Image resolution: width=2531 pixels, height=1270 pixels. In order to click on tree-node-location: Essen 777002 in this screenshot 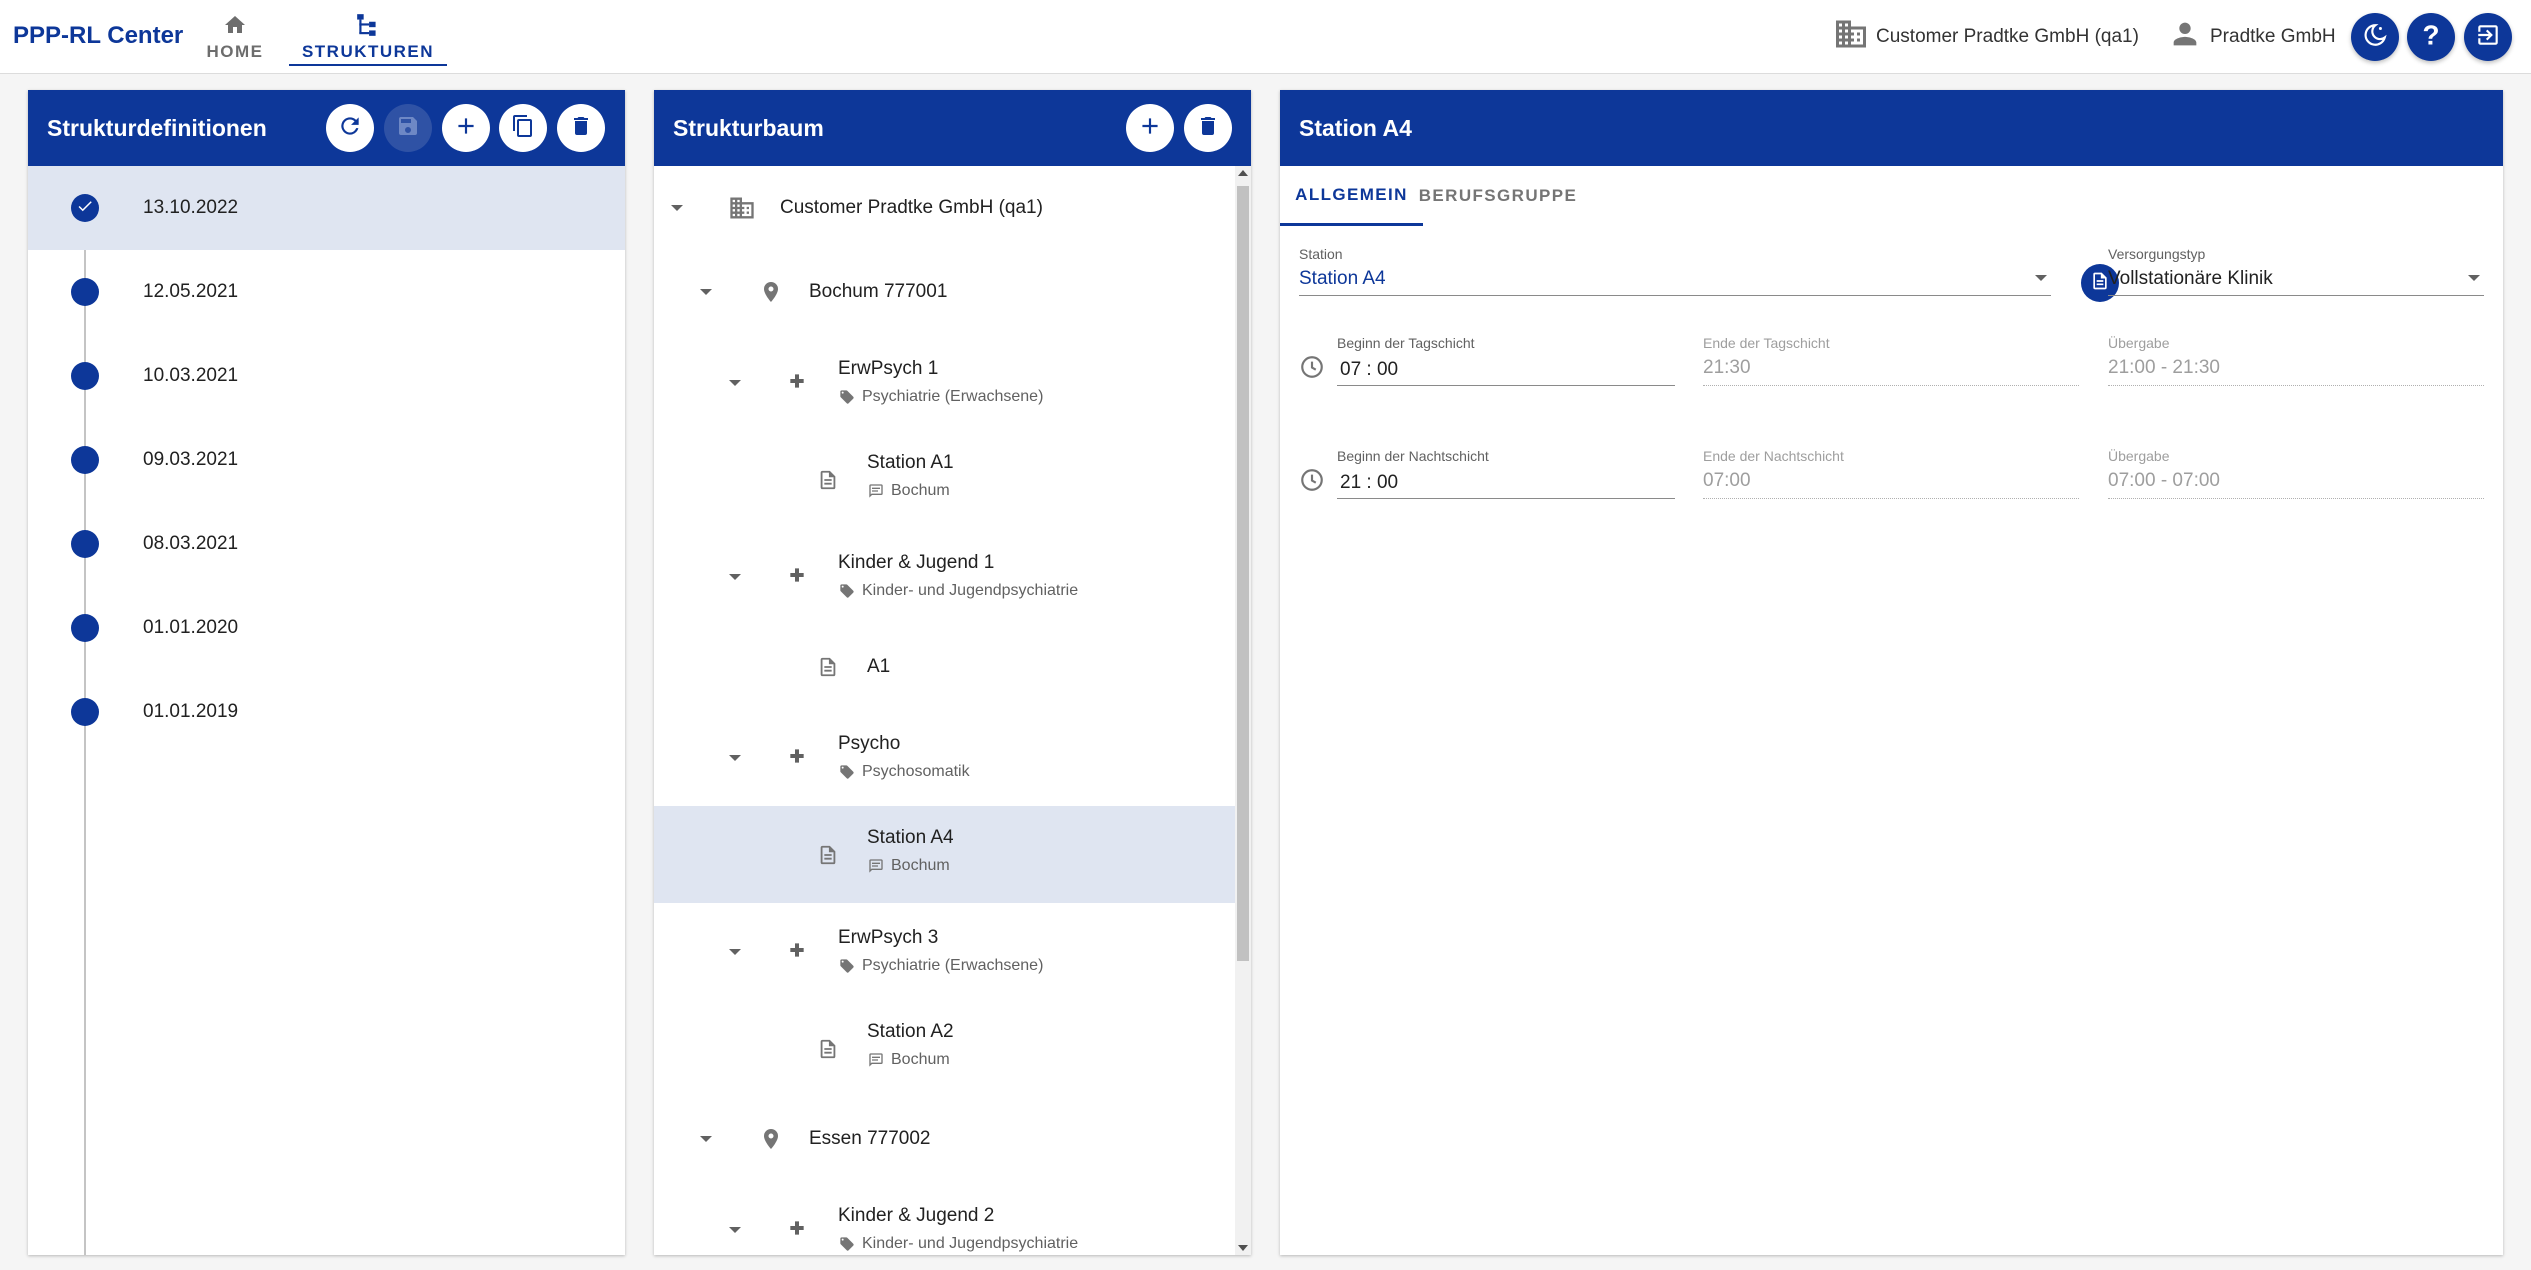, I will do `click(944, 1139)`.